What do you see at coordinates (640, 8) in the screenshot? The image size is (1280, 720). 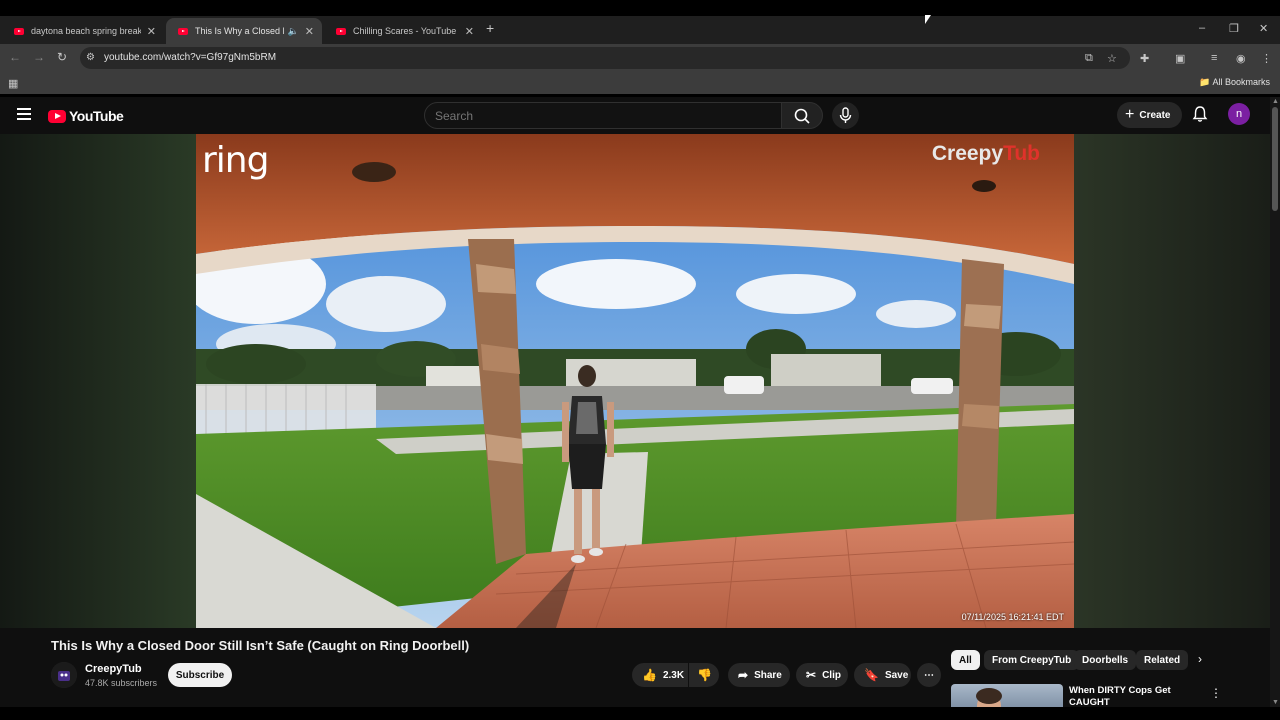 I see `screen-top-bar` at bounding box center [640, 8].